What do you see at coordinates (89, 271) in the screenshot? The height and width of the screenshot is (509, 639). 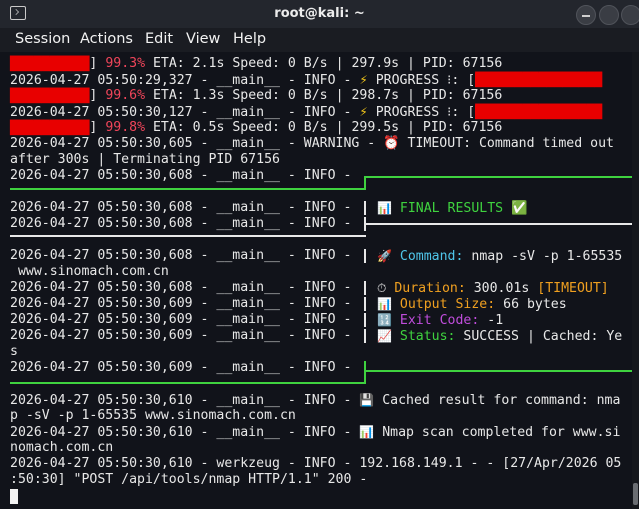 I see `command-row-wrap: www.sinomach.com.cn` at bounding box center [89, 271].